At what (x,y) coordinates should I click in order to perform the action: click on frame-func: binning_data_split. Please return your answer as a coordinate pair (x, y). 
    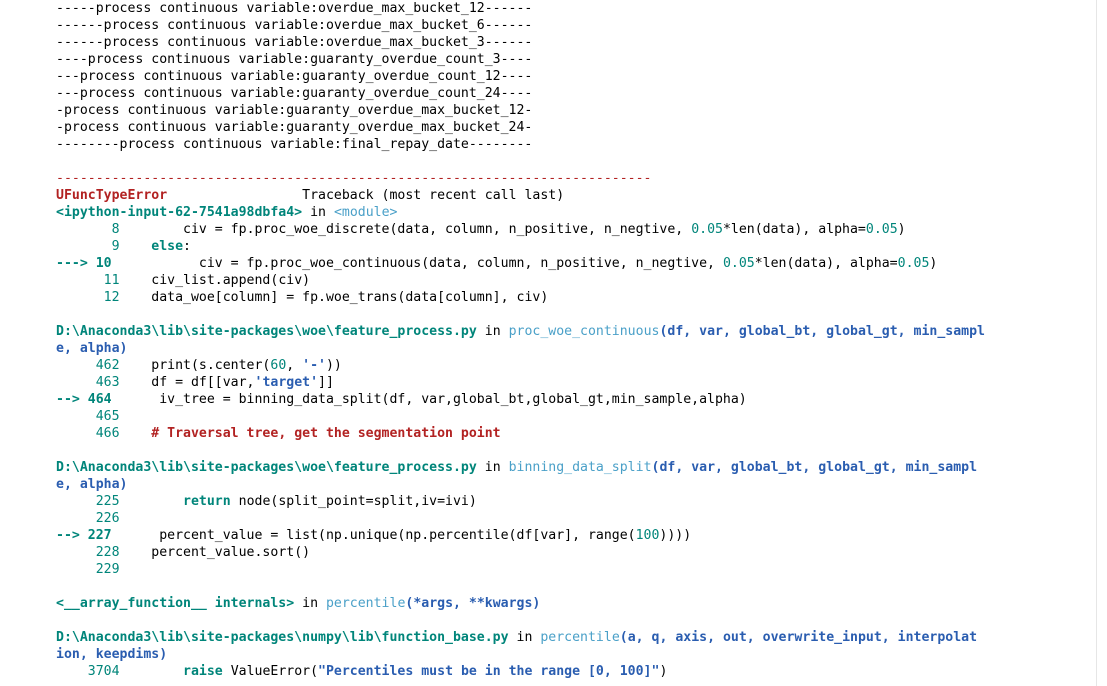
    Looking at the image, I should click on (580, 467).